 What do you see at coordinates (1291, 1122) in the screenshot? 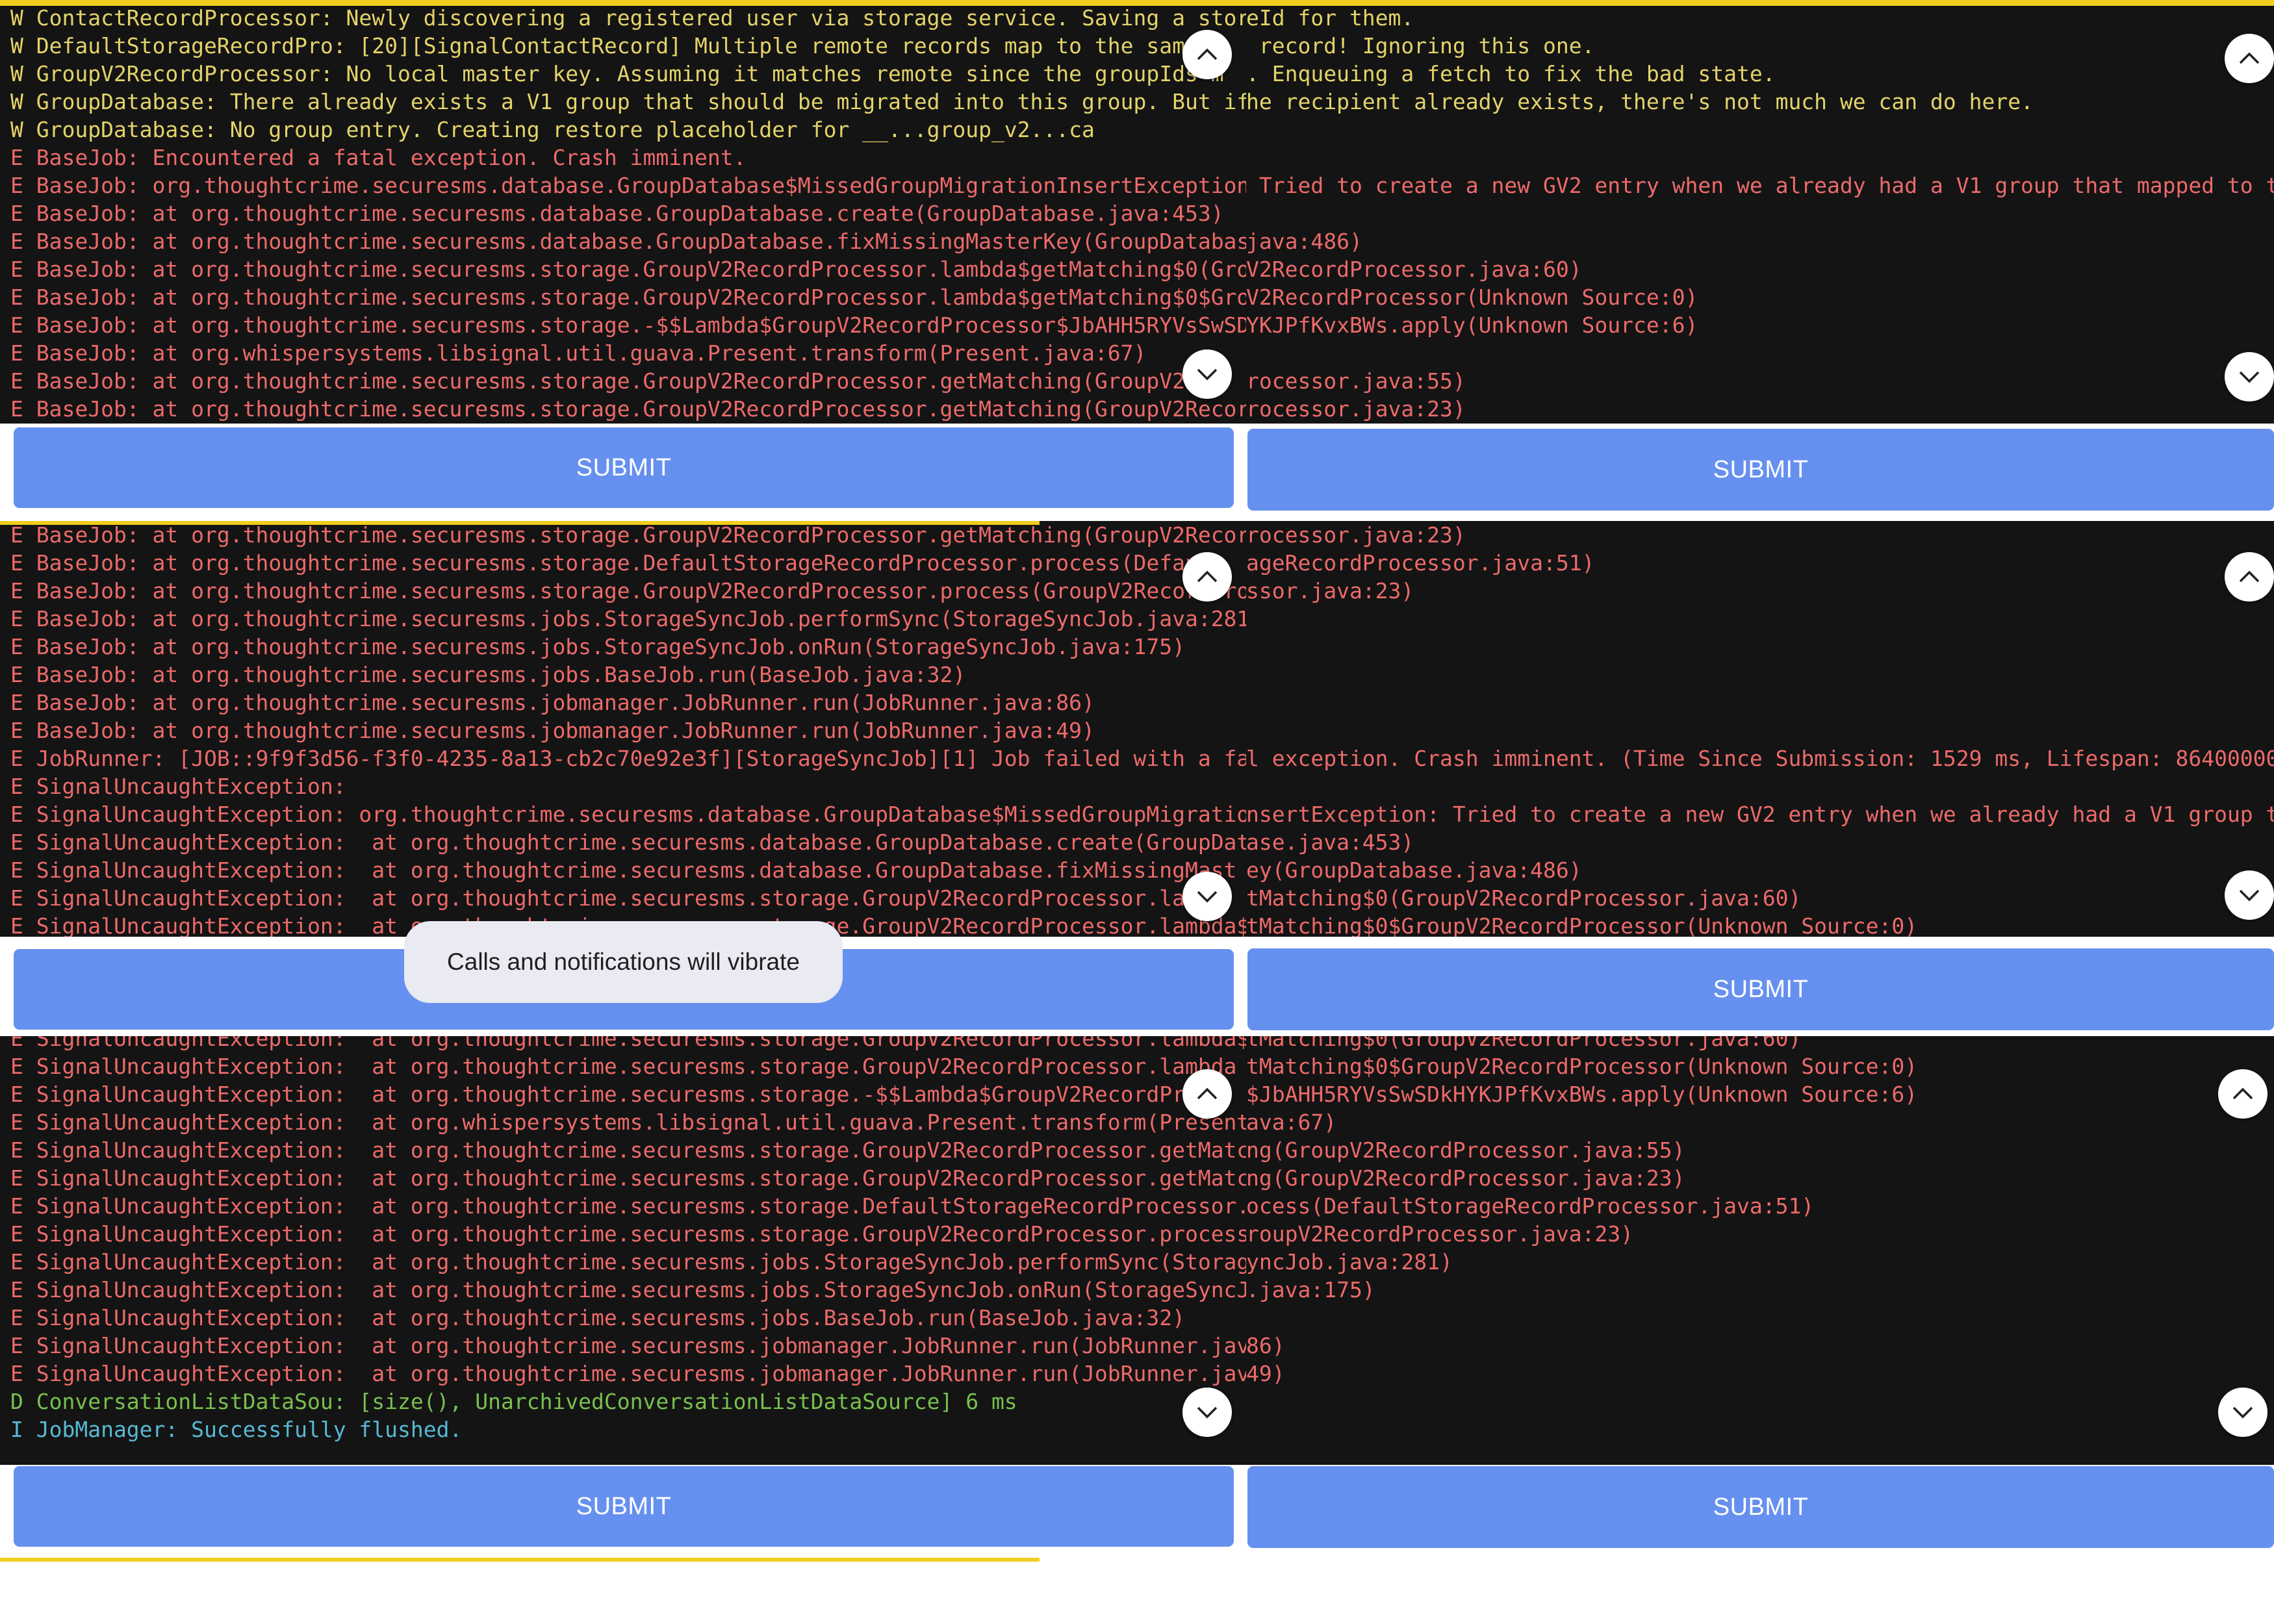
I see `log-line: ava:67)` at bounding box center [1291, 1122].